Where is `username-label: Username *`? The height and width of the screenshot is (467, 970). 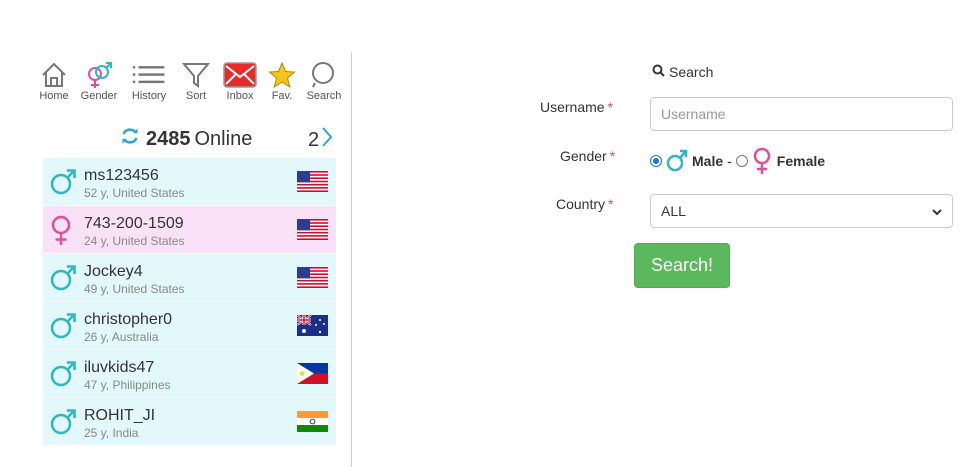
username-label: Username * is located at coordinates (576, 107).